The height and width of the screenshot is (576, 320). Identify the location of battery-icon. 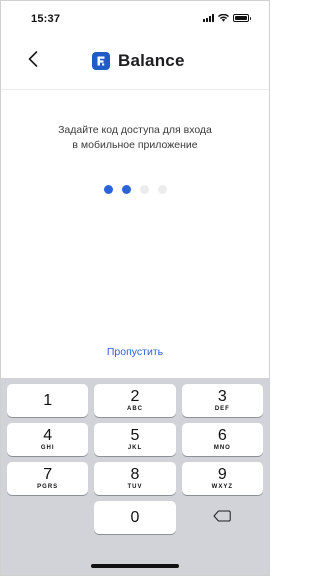
(242, 18).